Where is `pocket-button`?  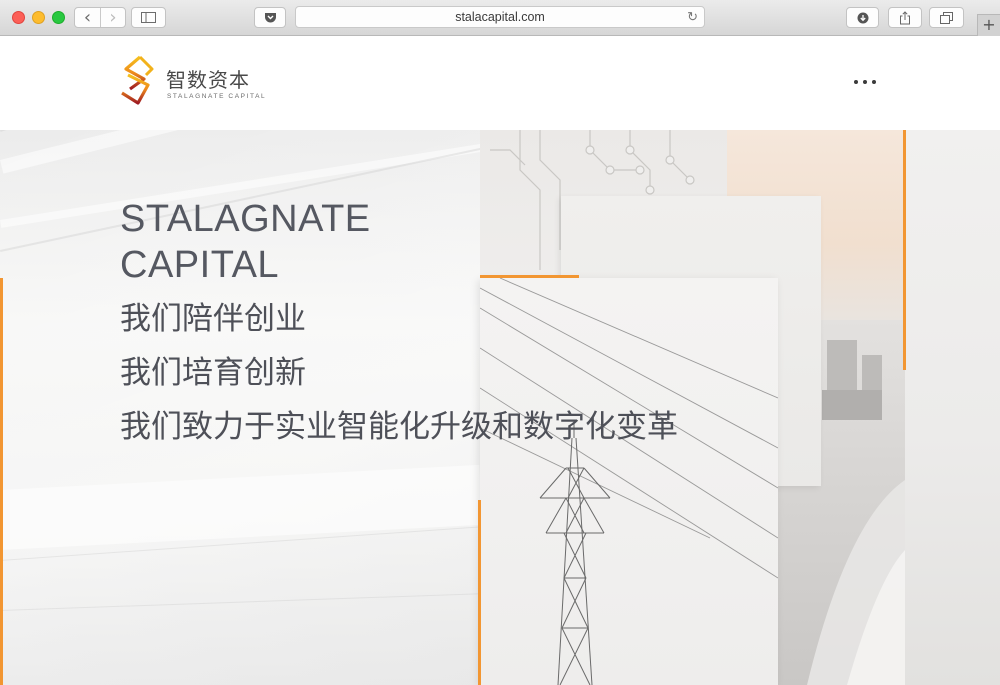 pocket-button is located at coordinates (270, 17).